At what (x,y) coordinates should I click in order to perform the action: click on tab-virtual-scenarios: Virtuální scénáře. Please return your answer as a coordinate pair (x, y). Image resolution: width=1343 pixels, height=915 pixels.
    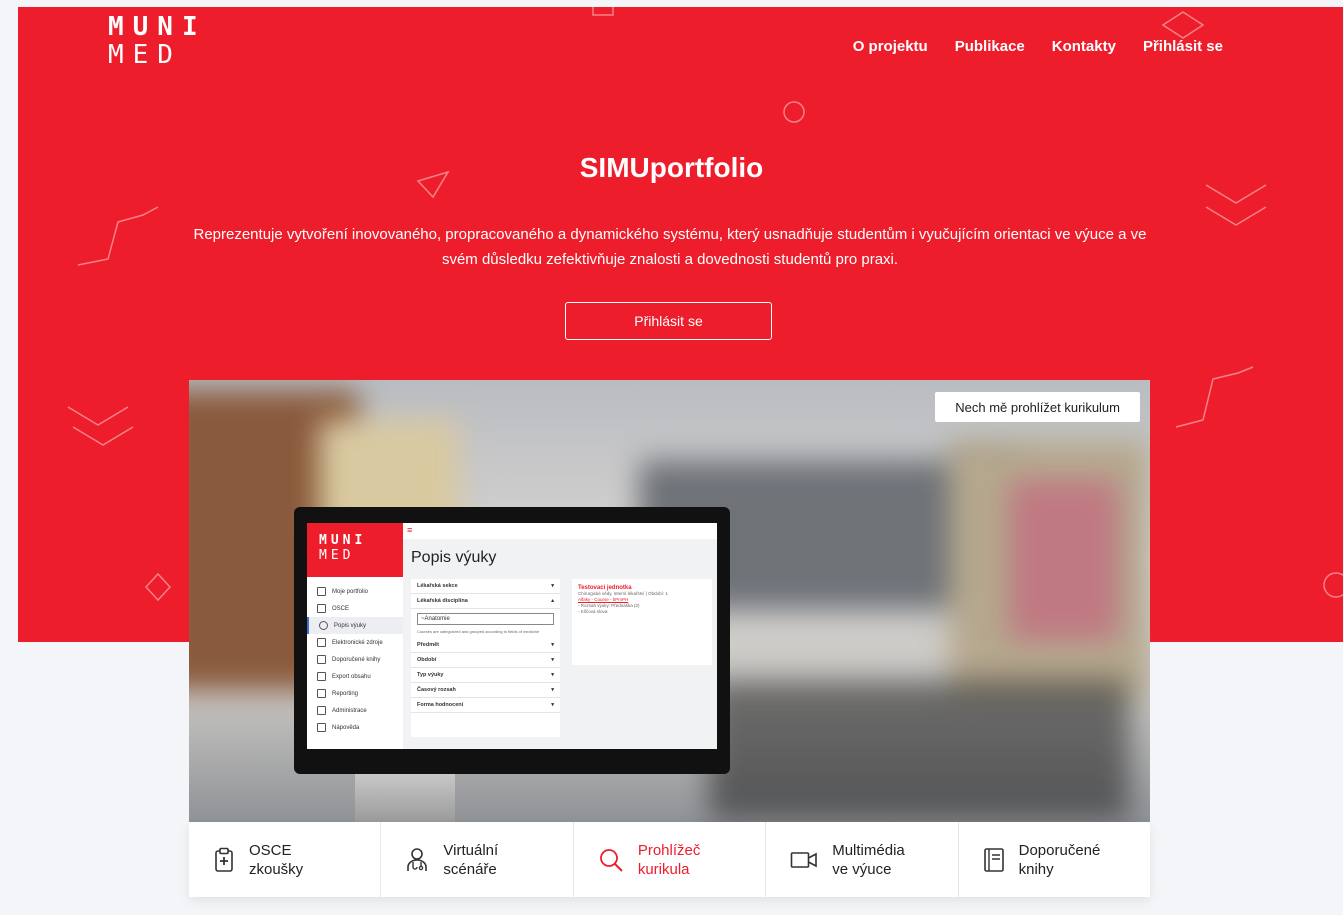
    Looking at the image, I should click on (477, 859).